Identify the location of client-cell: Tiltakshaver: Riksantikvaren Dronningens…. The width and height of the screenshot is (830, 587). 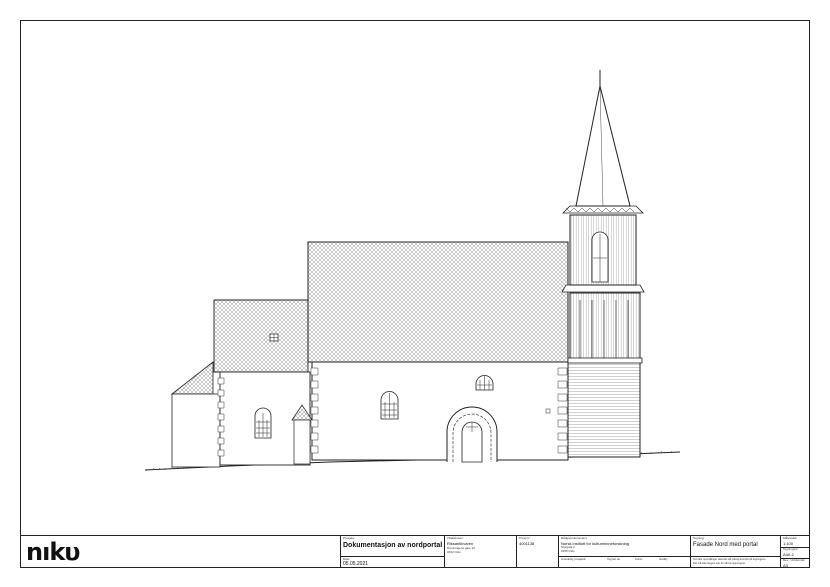
(480, 552).